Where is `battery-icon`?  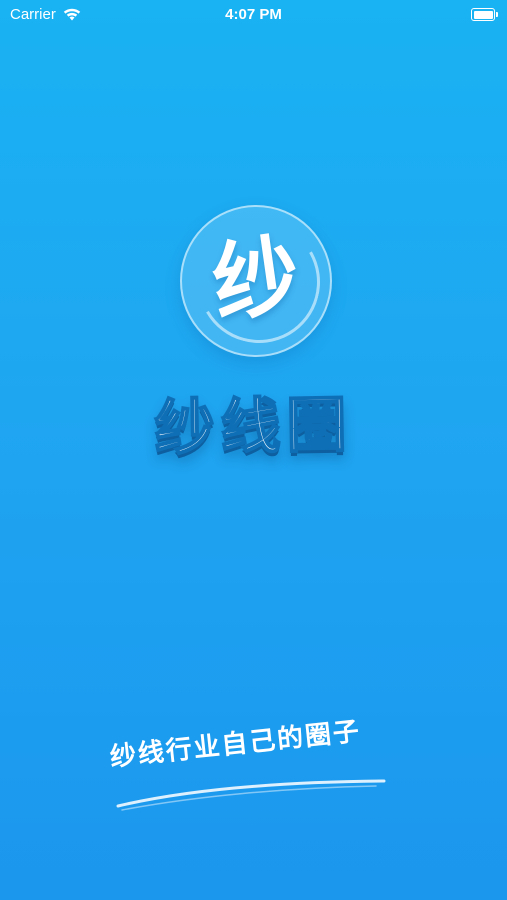 battery-icon is located at coordinates (484, 14).